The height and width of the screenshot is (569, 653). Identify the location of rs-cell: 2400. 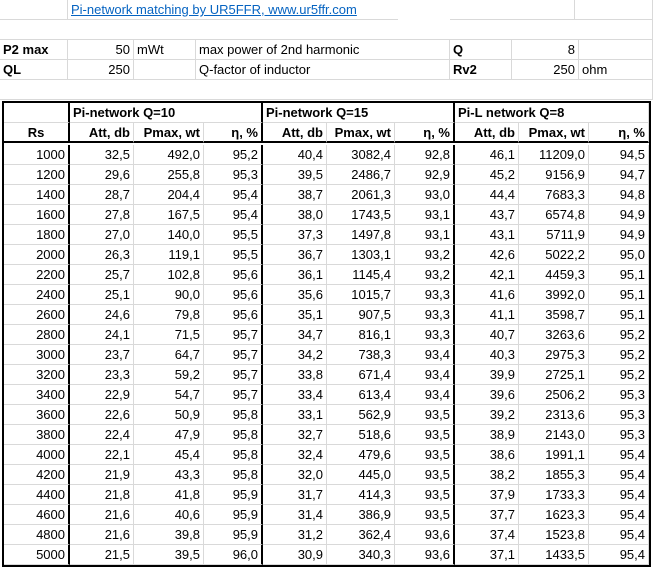
(37, 295).